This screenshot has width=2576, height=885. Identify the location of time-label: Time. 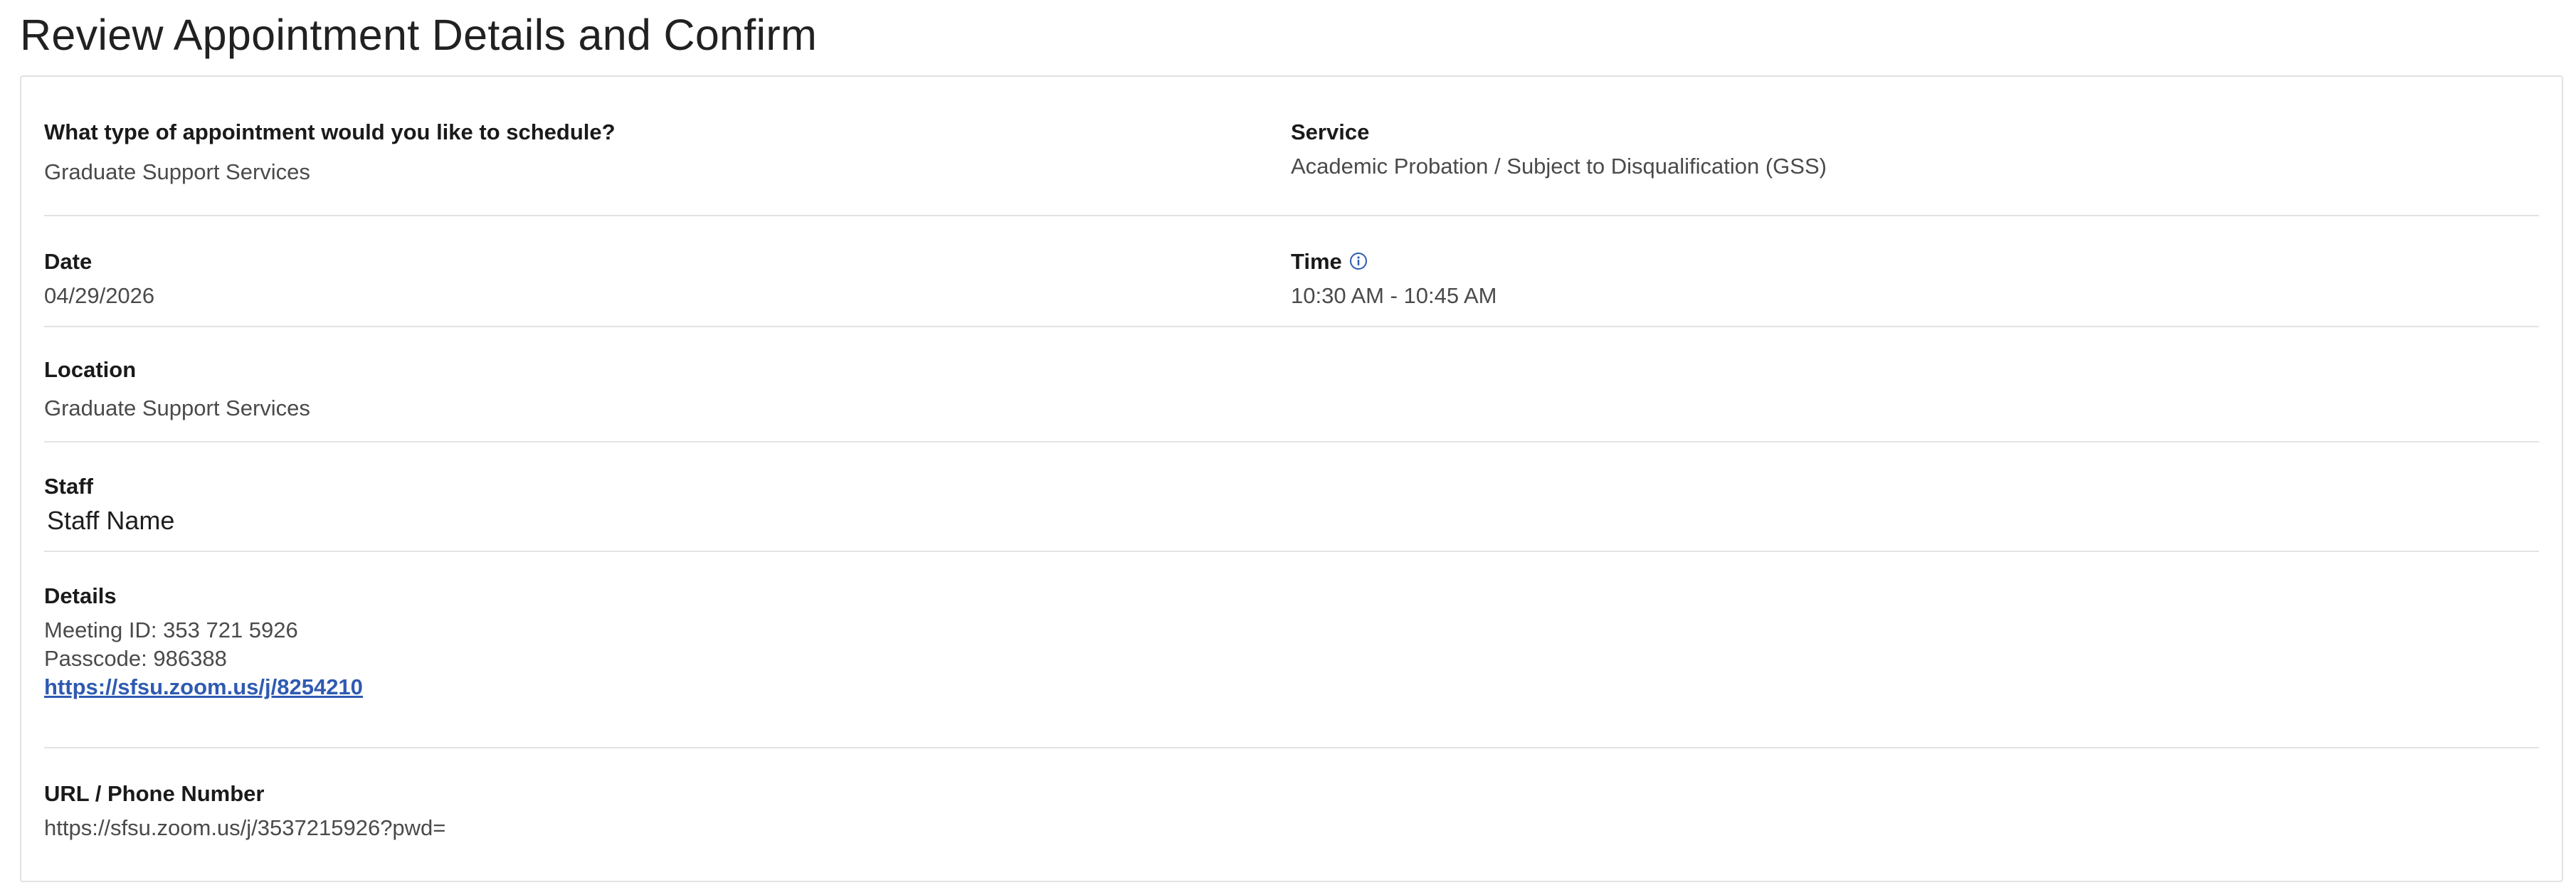
(1317, 261).